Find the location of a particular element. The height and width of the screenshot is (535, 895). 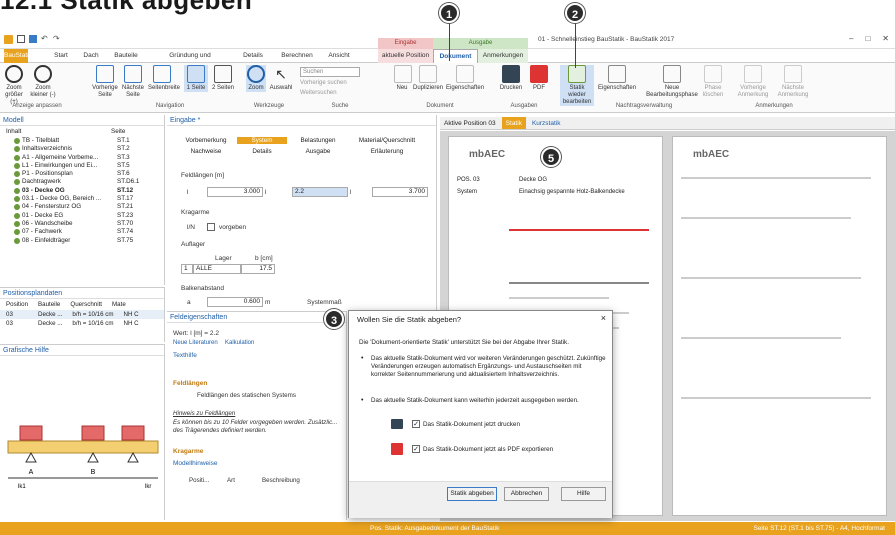

a-input: 0.600 is located at coordinates (235, 302).